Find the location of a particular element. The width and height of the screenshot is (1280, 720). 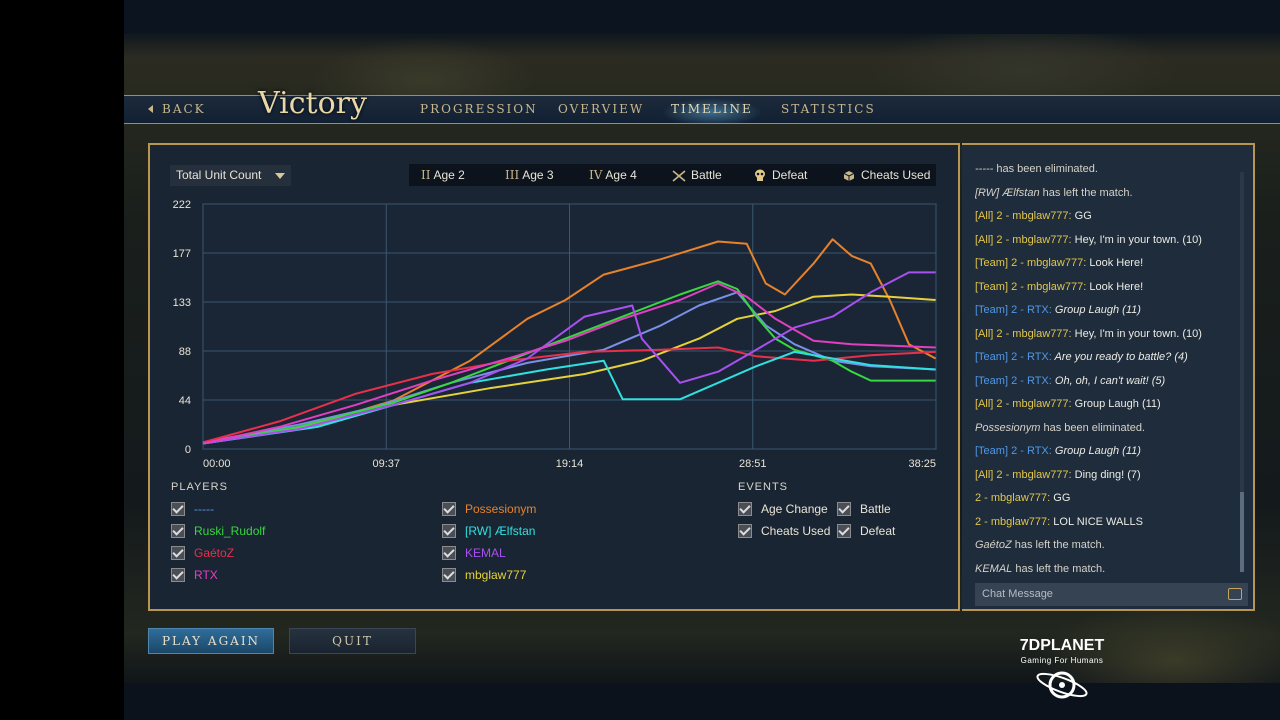

chat-text: Ding ding! (7) is located at coordinates (1106, 474).